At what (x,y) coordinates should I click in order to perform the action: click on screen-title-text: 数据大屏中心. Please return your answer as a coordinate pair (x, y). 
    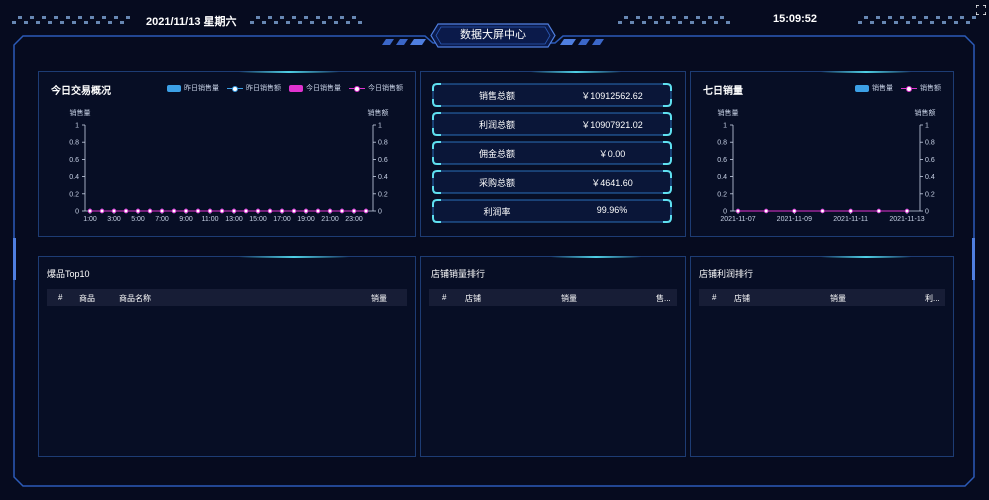
    Looking at the image, I should click on (493, 35).